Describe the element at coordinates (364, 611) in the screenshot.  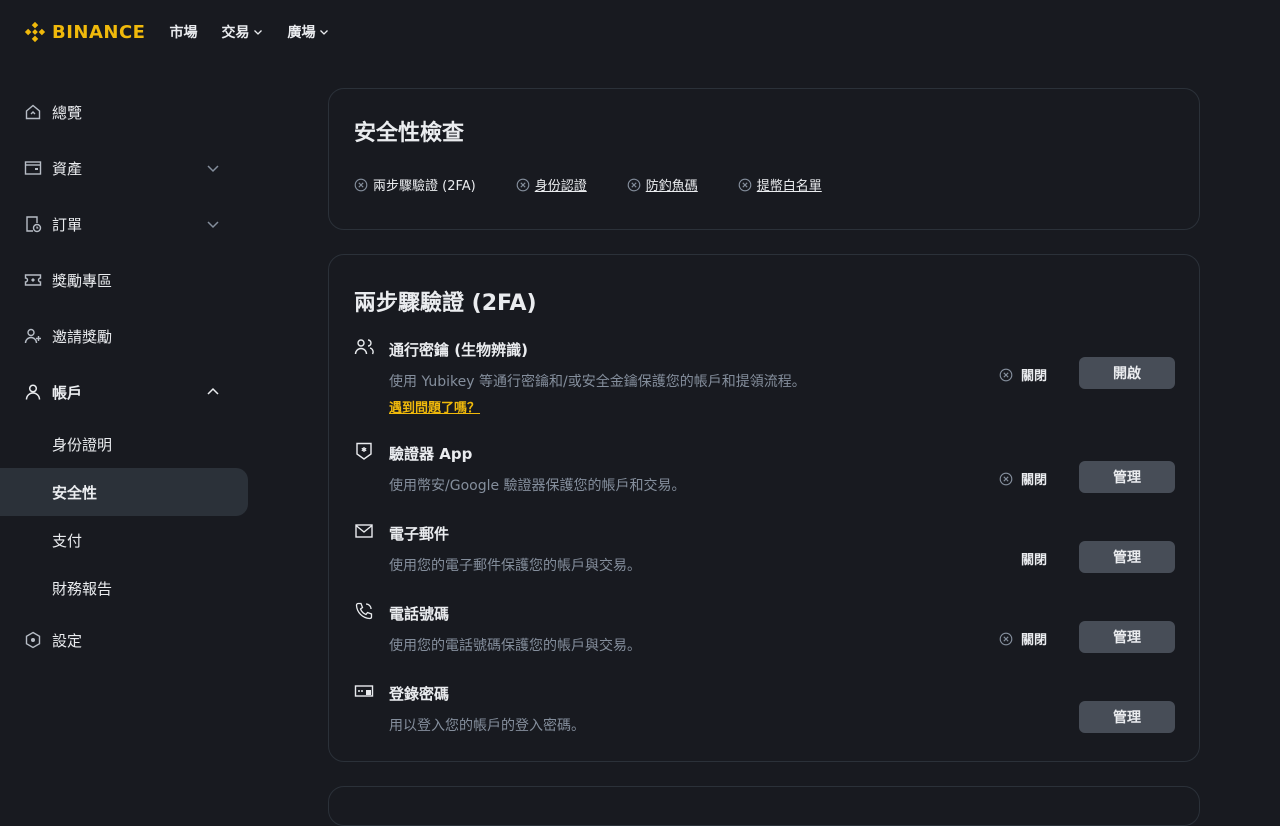
I see `phone-icon` at that location.